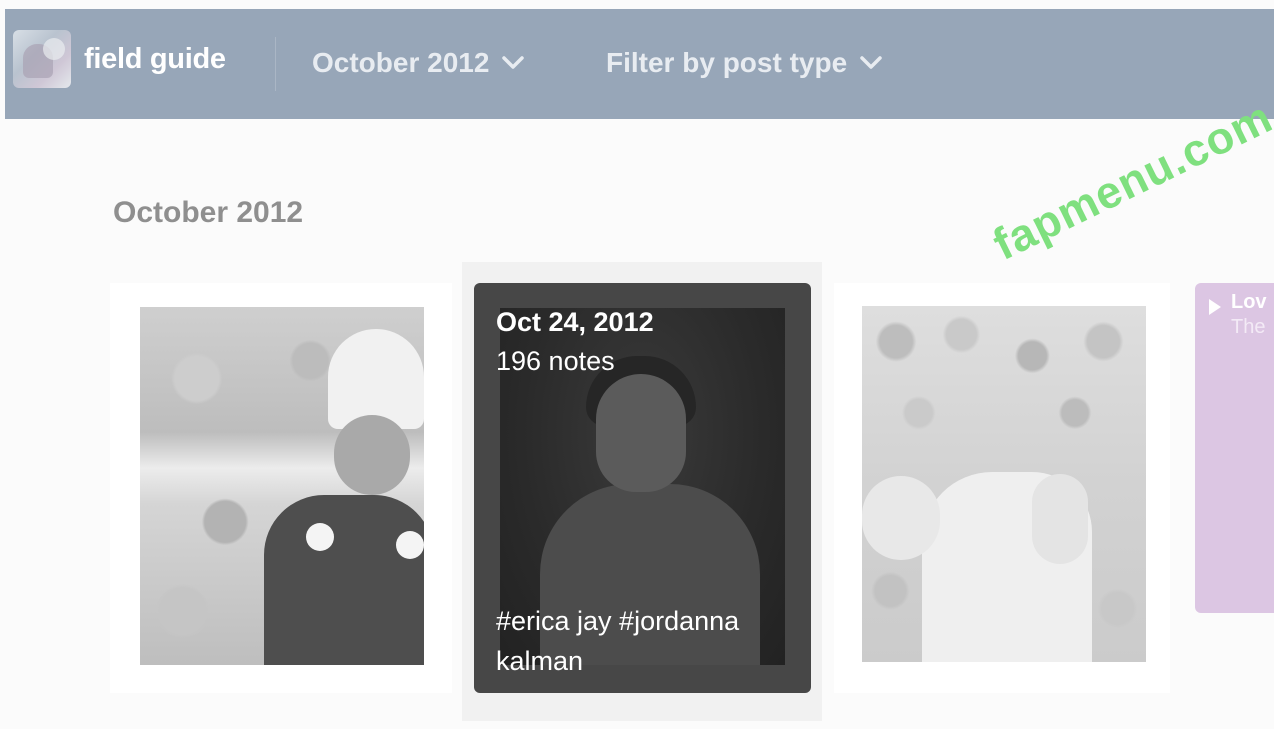 The height and width of the screenshot is (729, 1274). I want to click on audio-post-card: Lov The, so click(1234, 448).